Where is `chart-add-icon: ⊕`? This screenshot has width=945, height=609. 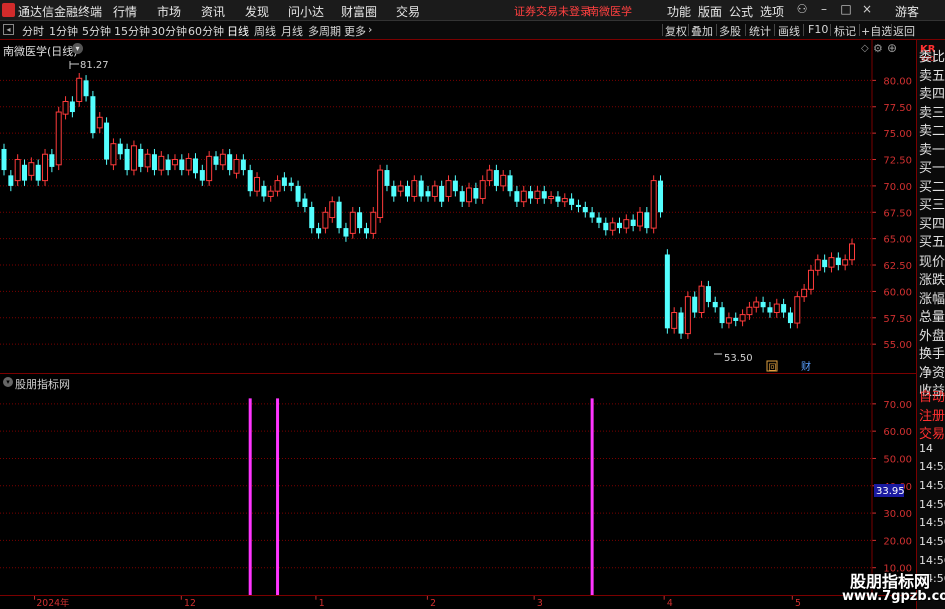
chart-add-icon: ⊕ is located at coordinates (892, 48).